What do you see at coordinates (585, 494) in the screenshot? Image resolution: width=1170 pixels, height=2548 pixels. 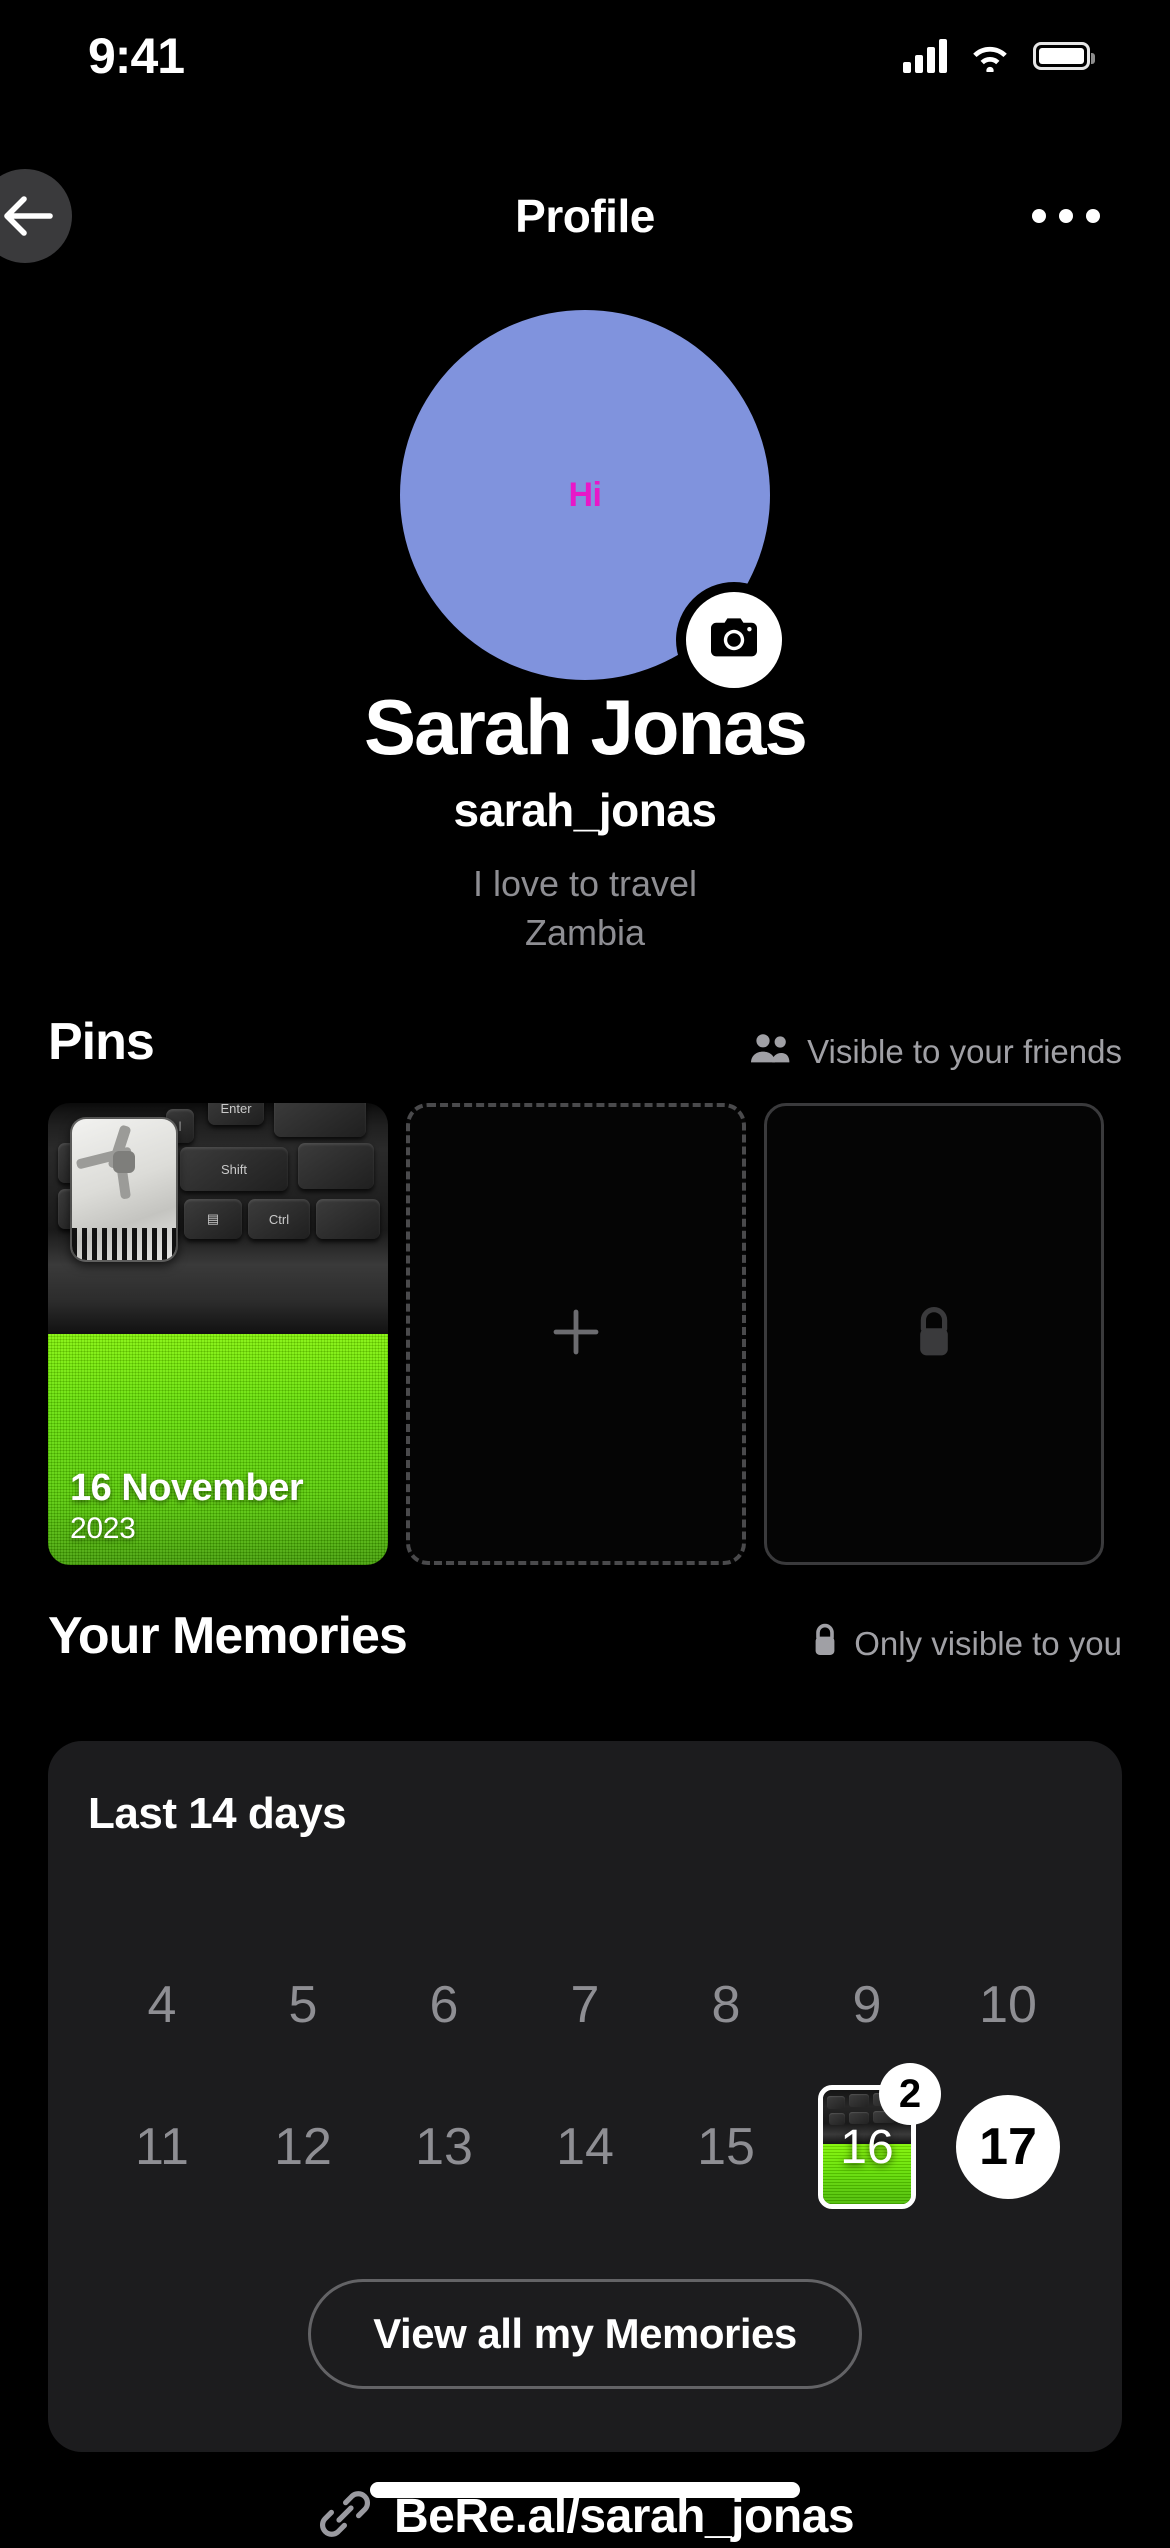 I see `avatar-placeholder-text: Hi` at bounding box center [585, 494].